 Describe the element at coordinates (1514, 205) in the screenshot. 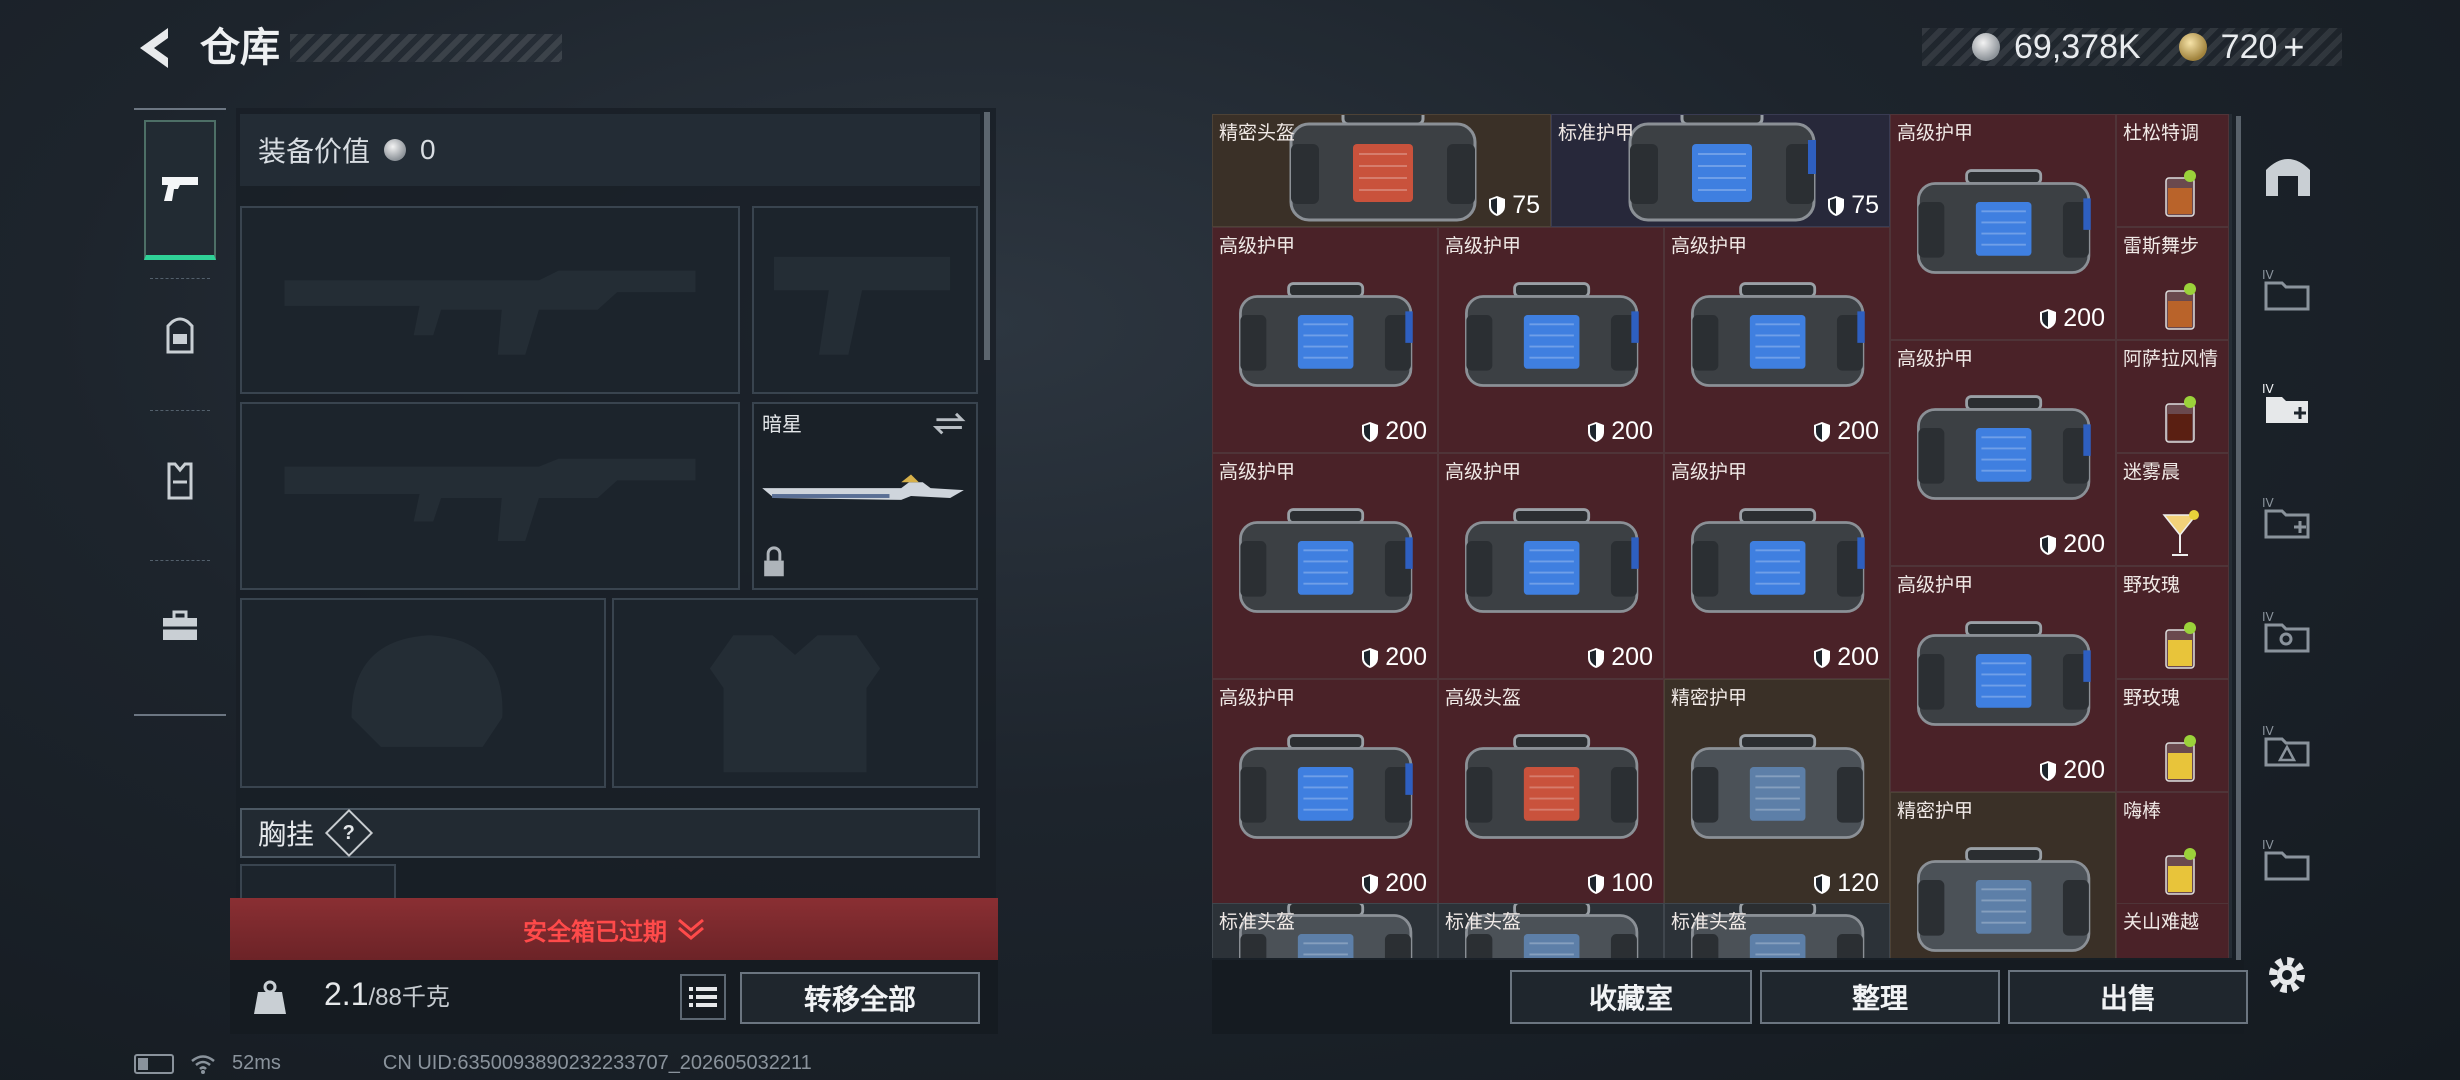

I see `durability-value: 75` at that location.